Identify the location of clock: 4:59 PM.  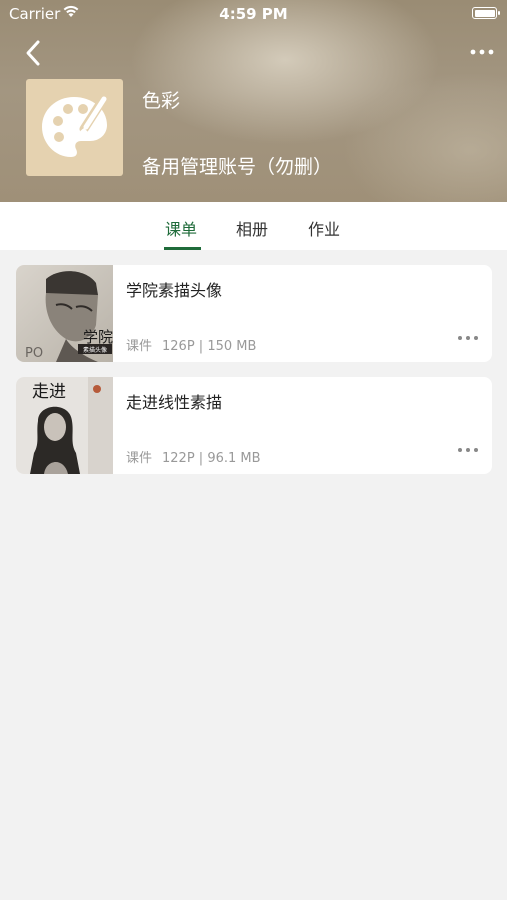
(253, 14).